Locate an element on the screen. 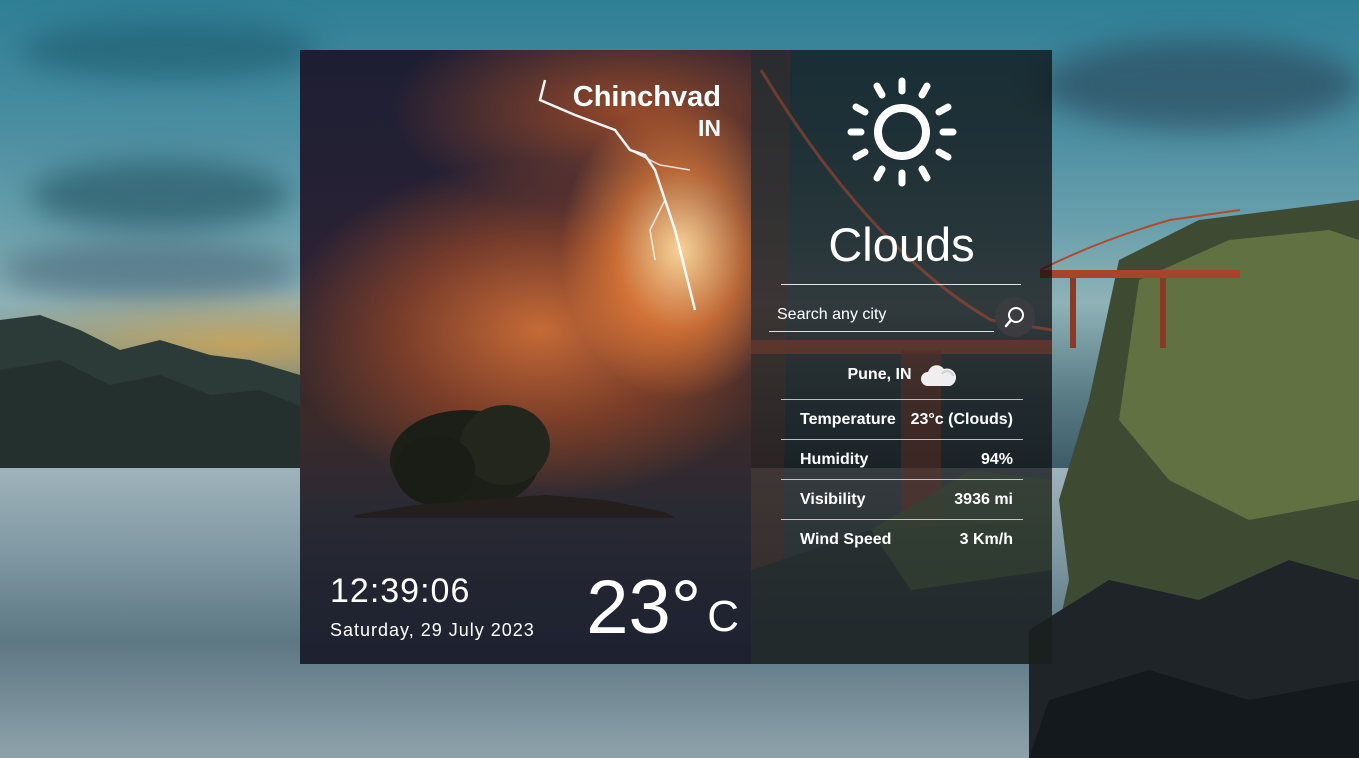 The width and height of the screenshot is (1359, 758). temperature-display: 23° C is located at coordinates (662, 608).